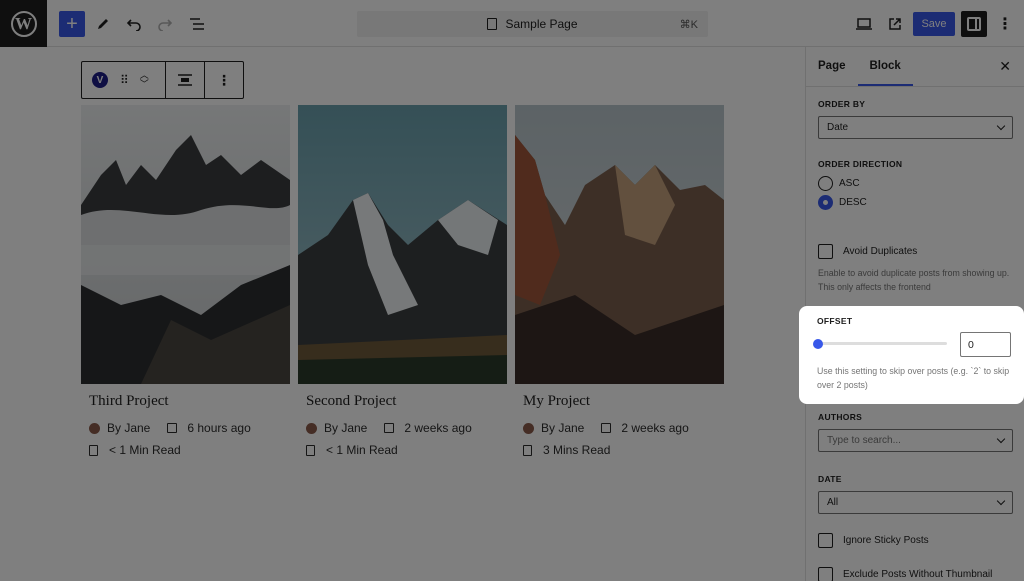 The height and width of the screenshot is (581, 1024). I want to click on block-options-icon: ⋮, so click(224, 80).